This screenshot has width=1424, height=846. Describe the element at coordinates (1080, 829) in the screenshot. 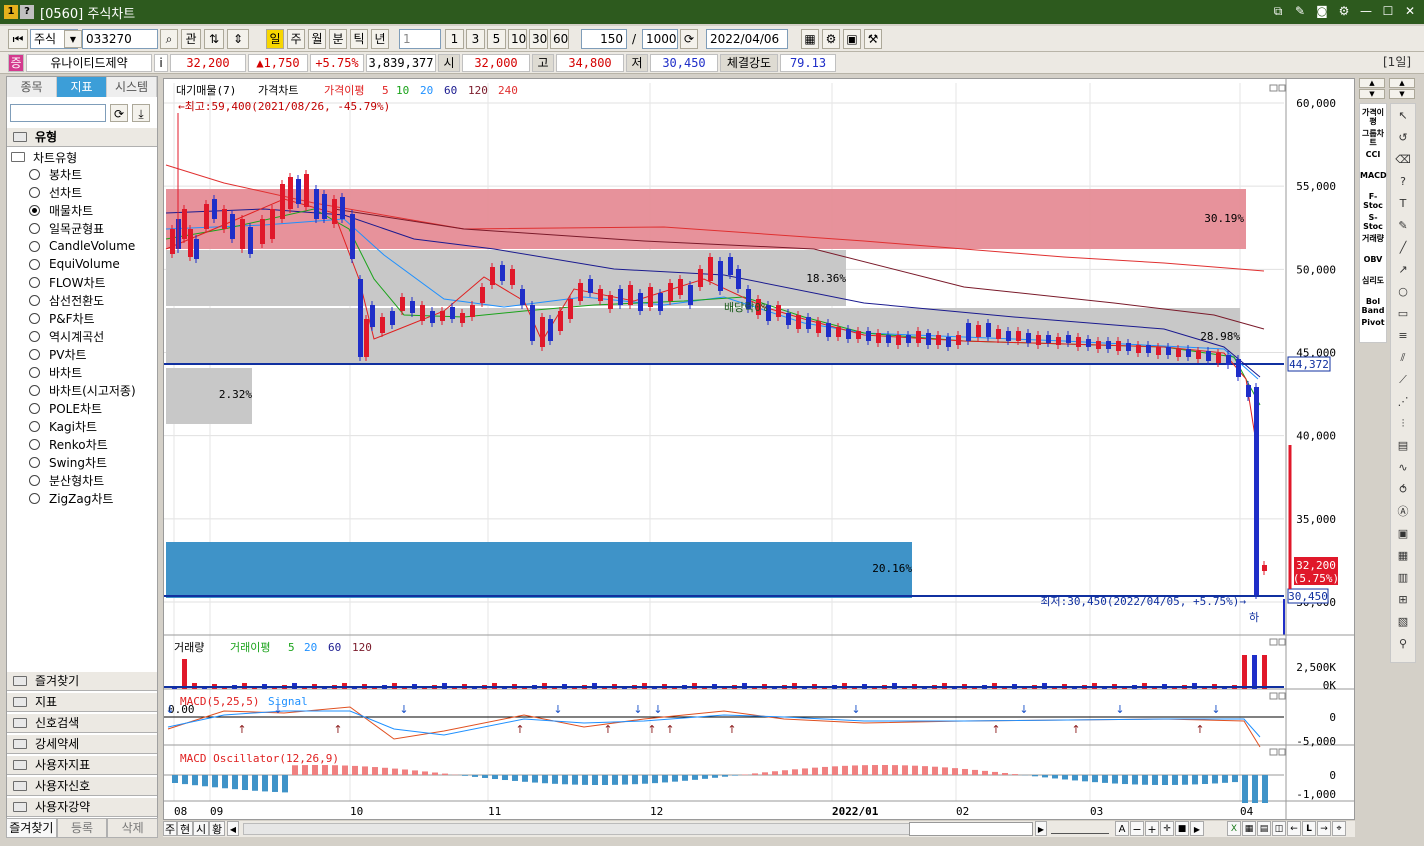

I see `zoom-slider` at that location.